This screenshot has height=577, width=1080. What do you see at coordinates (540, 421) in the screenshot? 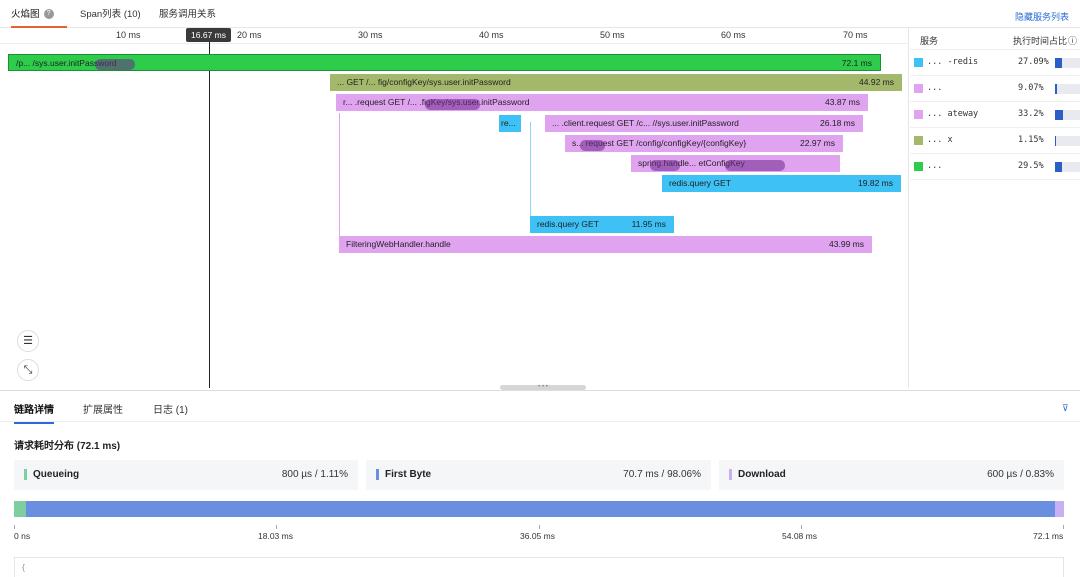
I see `tab-underline` at bounding box center [540, 421].